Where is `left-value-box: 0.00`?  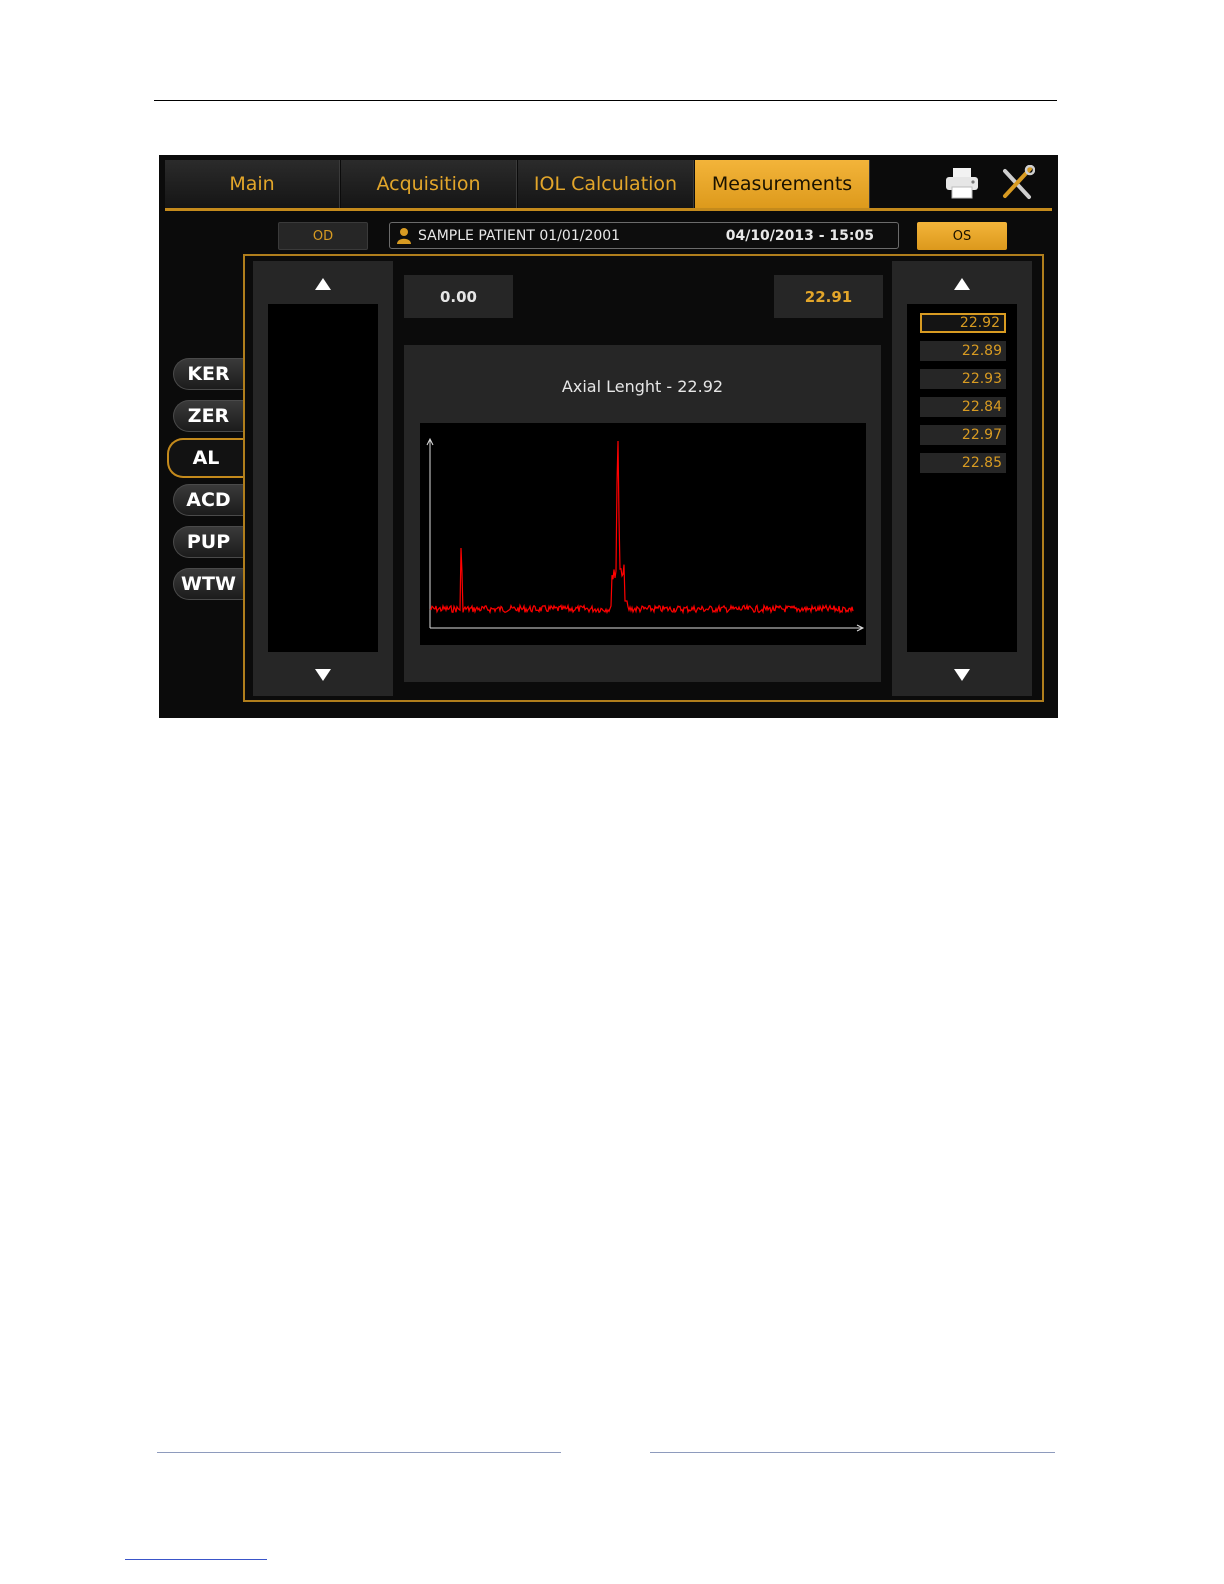
left-value-box: 0.00 is located at coordinates (458, 296).